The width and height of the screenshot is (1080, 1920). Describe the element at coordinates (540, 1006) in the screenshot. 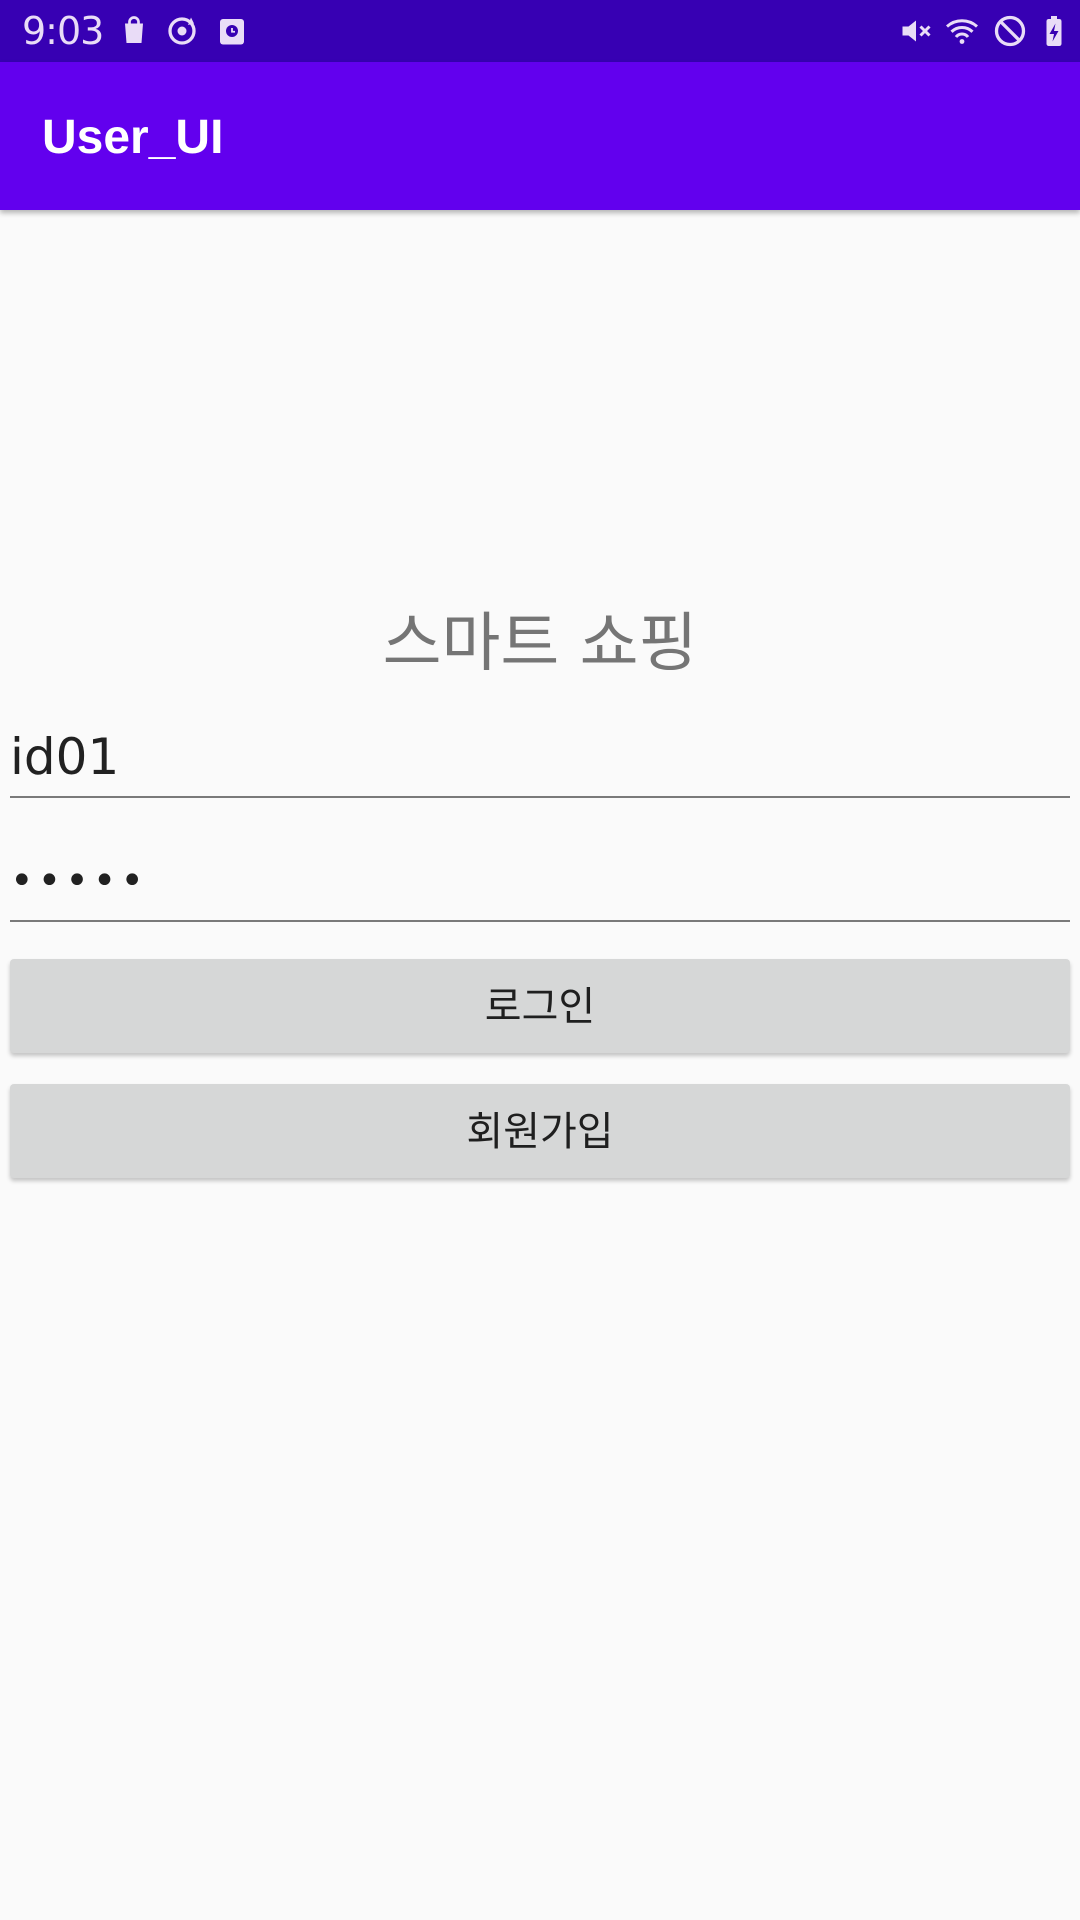

I see `login-button: 로그인` at that location.